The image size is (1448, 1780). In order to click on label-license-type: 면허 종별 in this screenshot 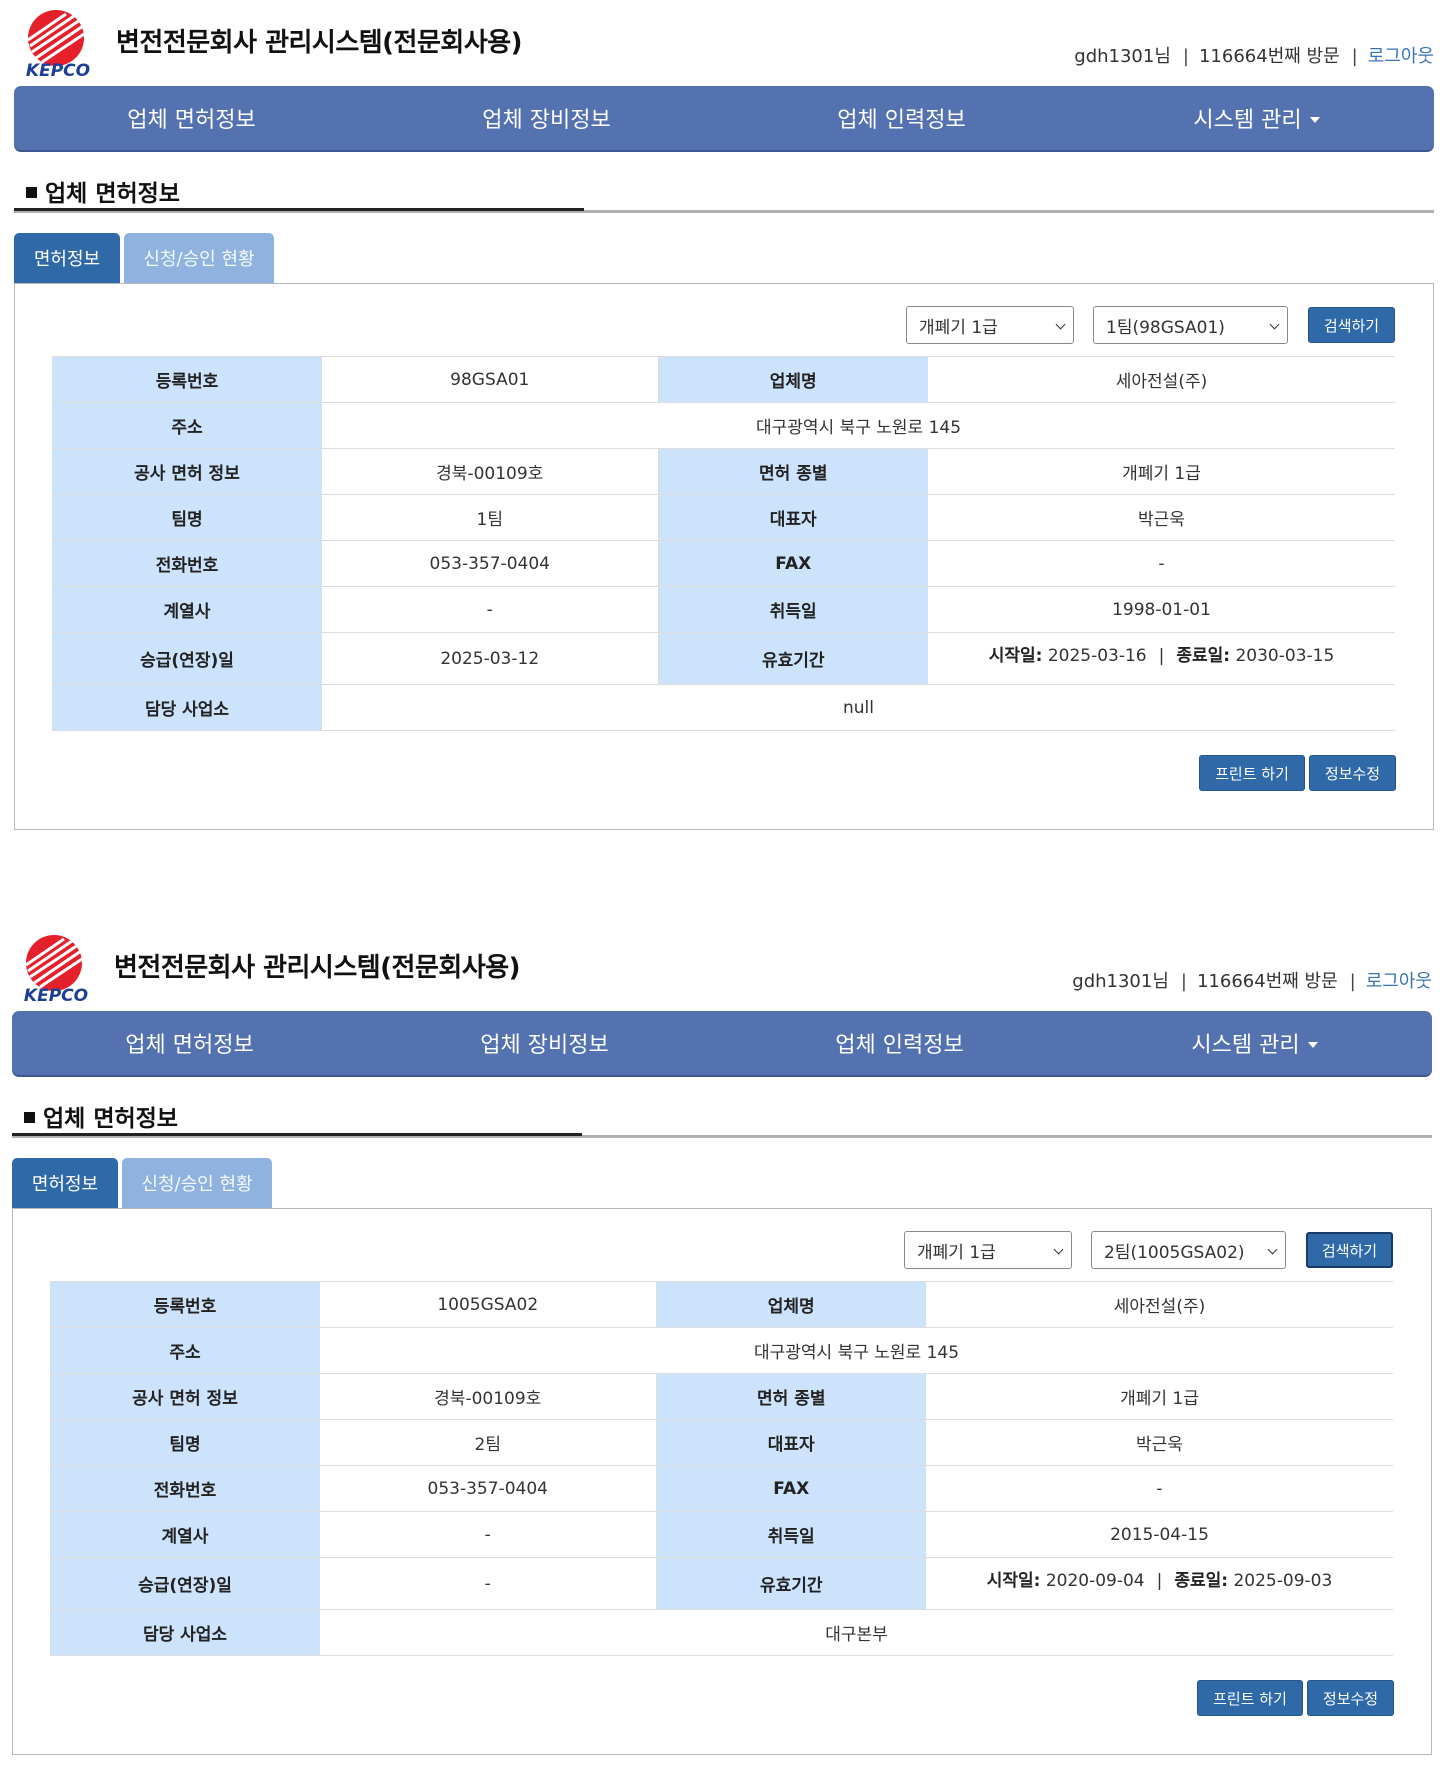, I will do `click(791, 1396)`.